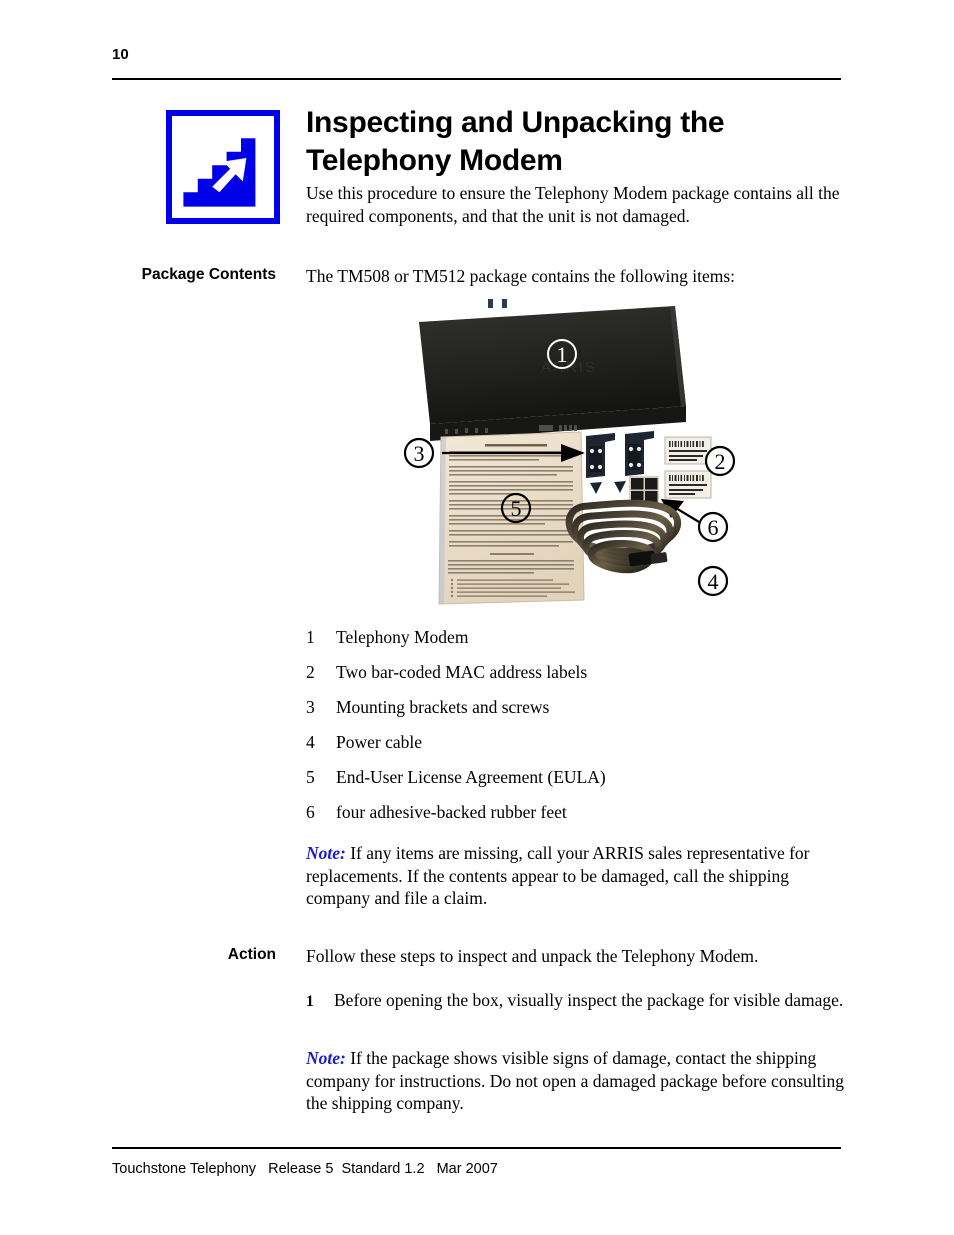 This screenshot has width=954, height=1235. What do you see at coordinates (476, 1148) in the screenshot?
I see `footer-rule` at bounding box center [476, 1148].